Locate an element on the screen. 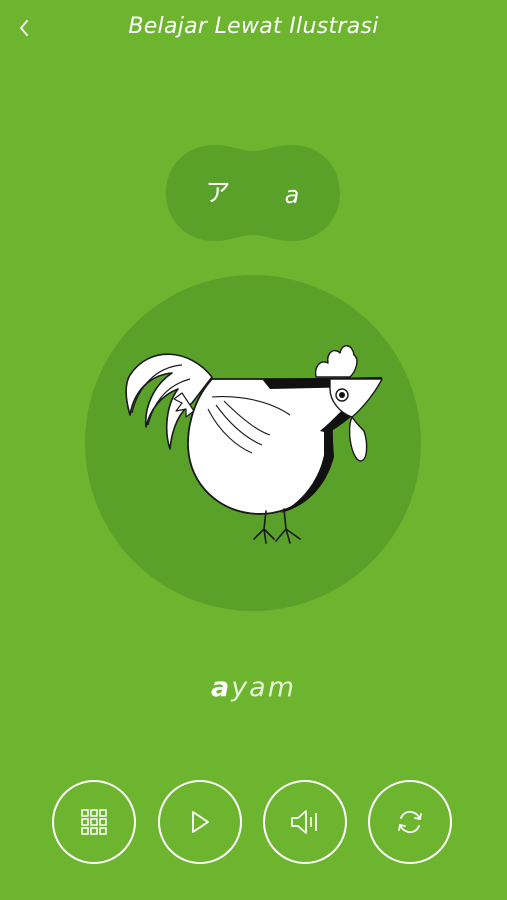 The image size is (507, 900). romaji-character: a is located at coordinates (292, 195).